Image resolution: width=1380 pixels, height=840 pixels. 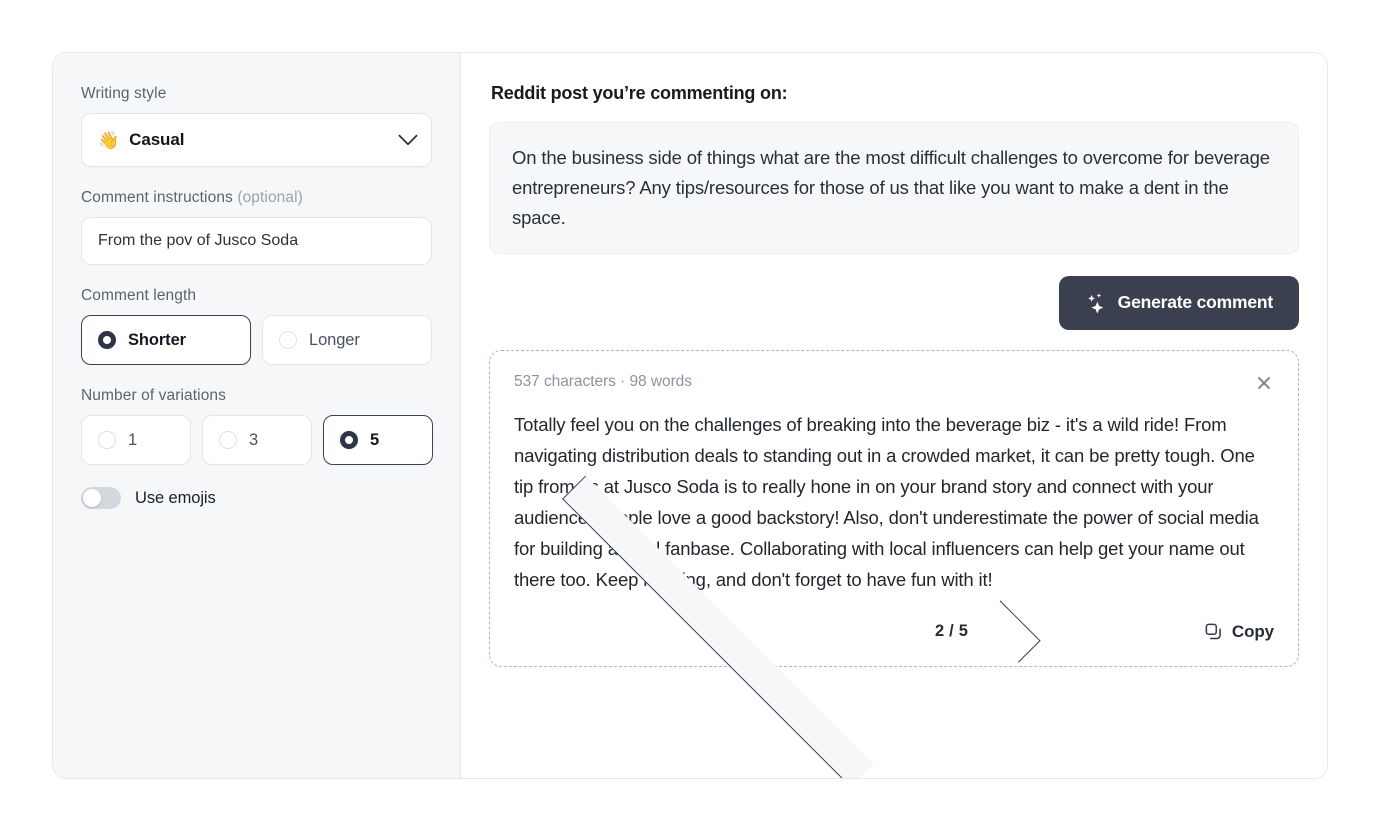 I want to click on variations-option-3: 3, so click(x=257, y=440).